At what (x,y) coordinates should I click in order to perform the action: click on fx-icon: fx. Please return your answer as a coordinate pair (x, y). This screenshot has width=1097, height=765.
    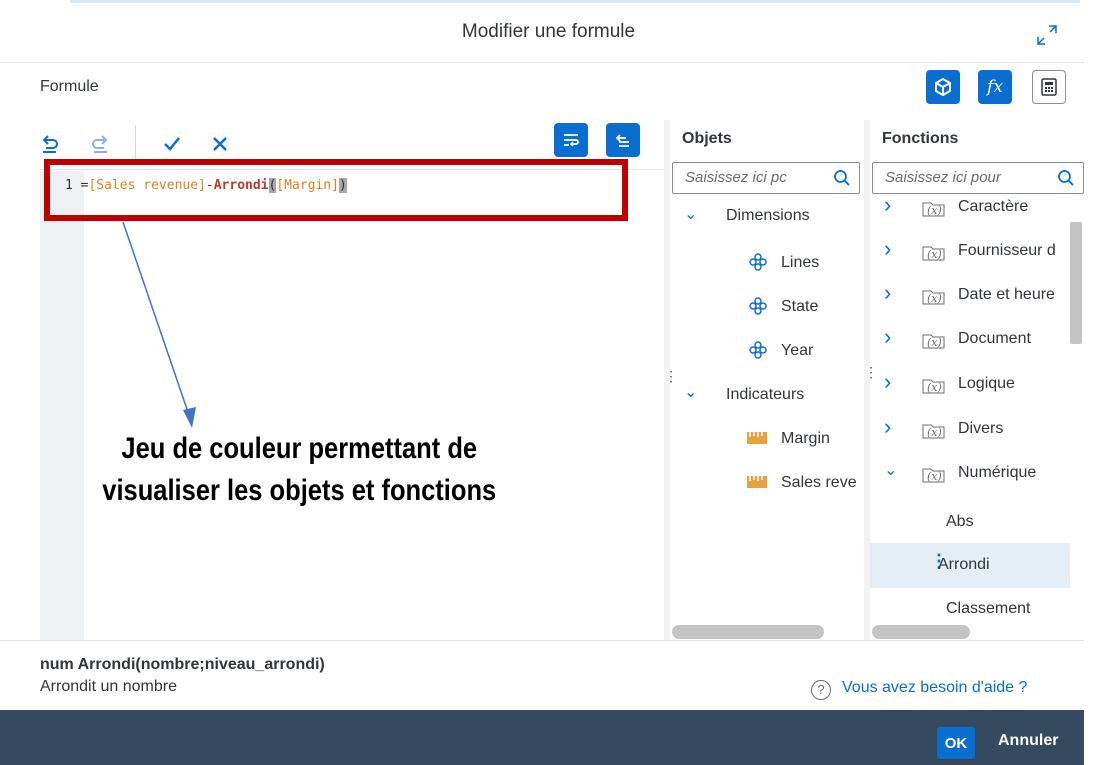
    Looking at the image, I should click on (995, 87).